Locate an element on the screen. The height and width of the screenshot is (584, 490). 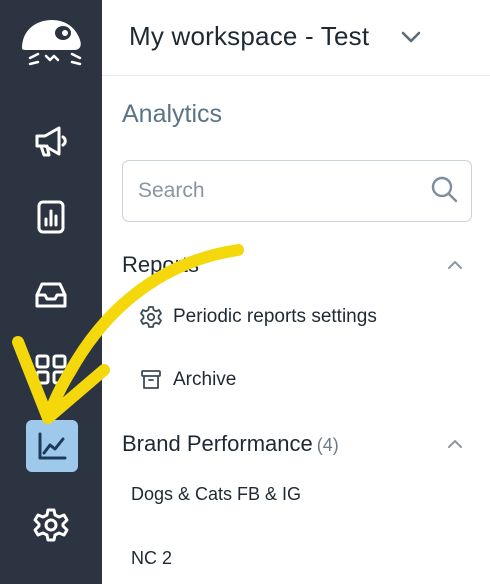
brand-performance-group-title: Brand Performance (4) is located at coordinates (230, 444).